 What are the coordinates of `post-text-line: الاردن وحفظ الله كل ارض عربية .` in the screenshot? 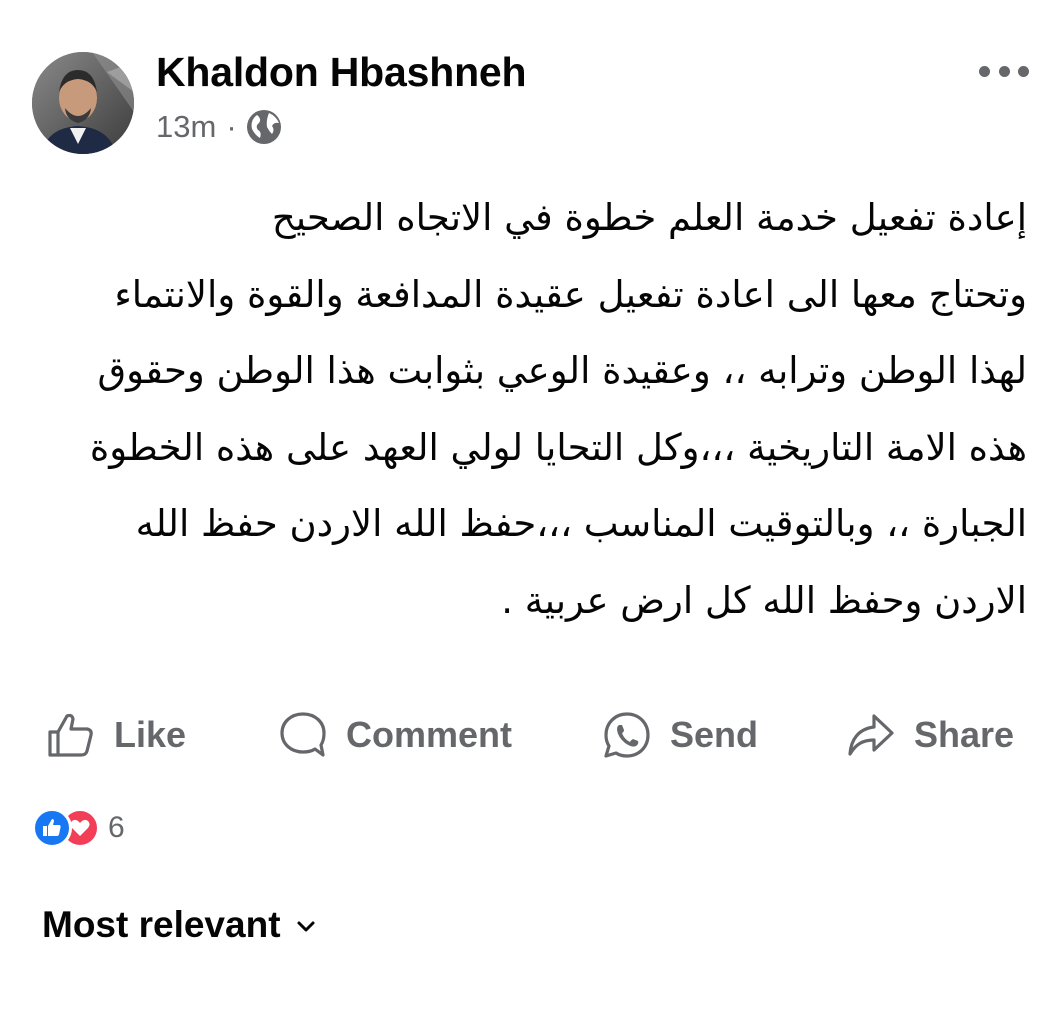 It's located at (764, 600).